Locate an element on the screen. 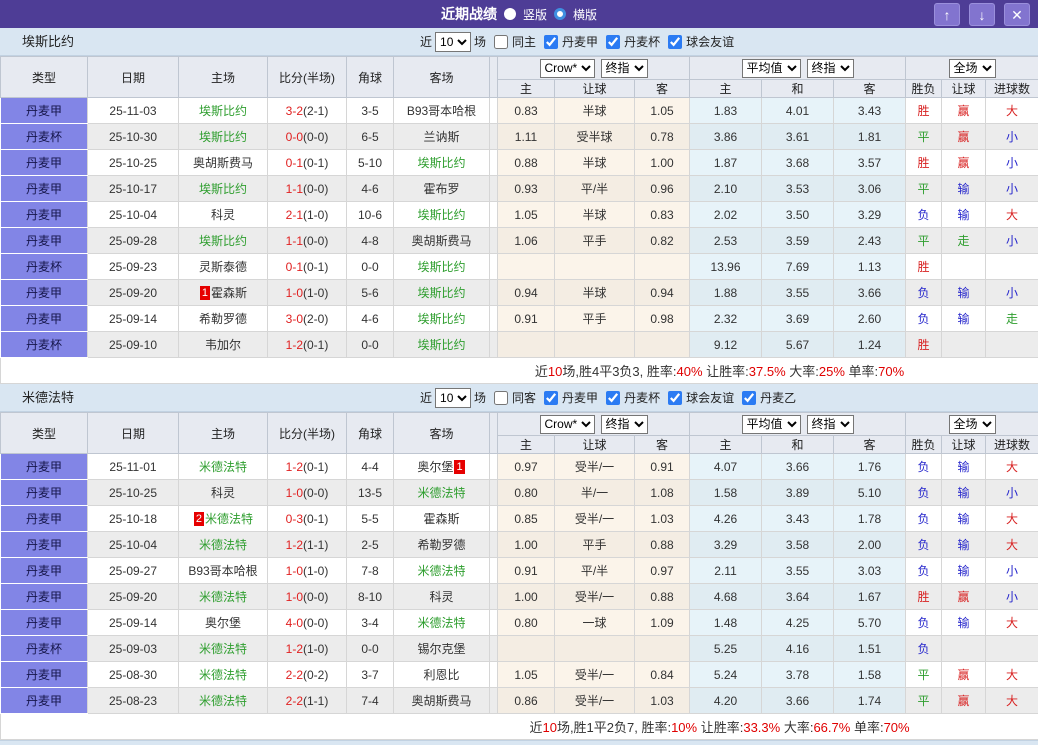 The width and height of the screenshot is (1038, 745). away-team-name: 埃斯比约 is located at coordinates (441, 215).